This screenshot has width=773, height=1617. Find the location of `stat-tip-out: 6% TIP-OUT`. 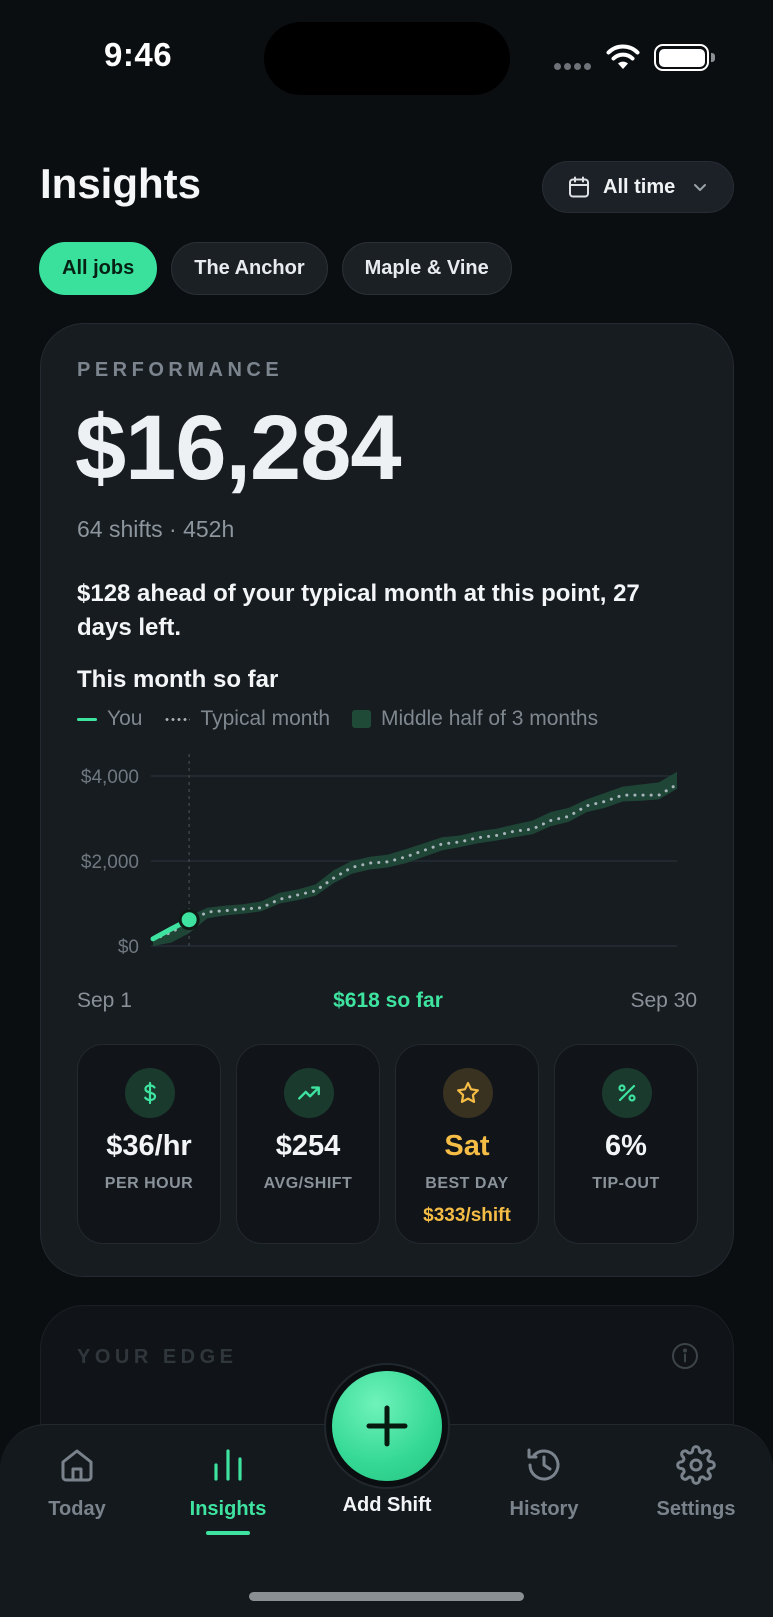

stat-tip-out: 6% TIP-OUT is located at coordinates (626, 1144).